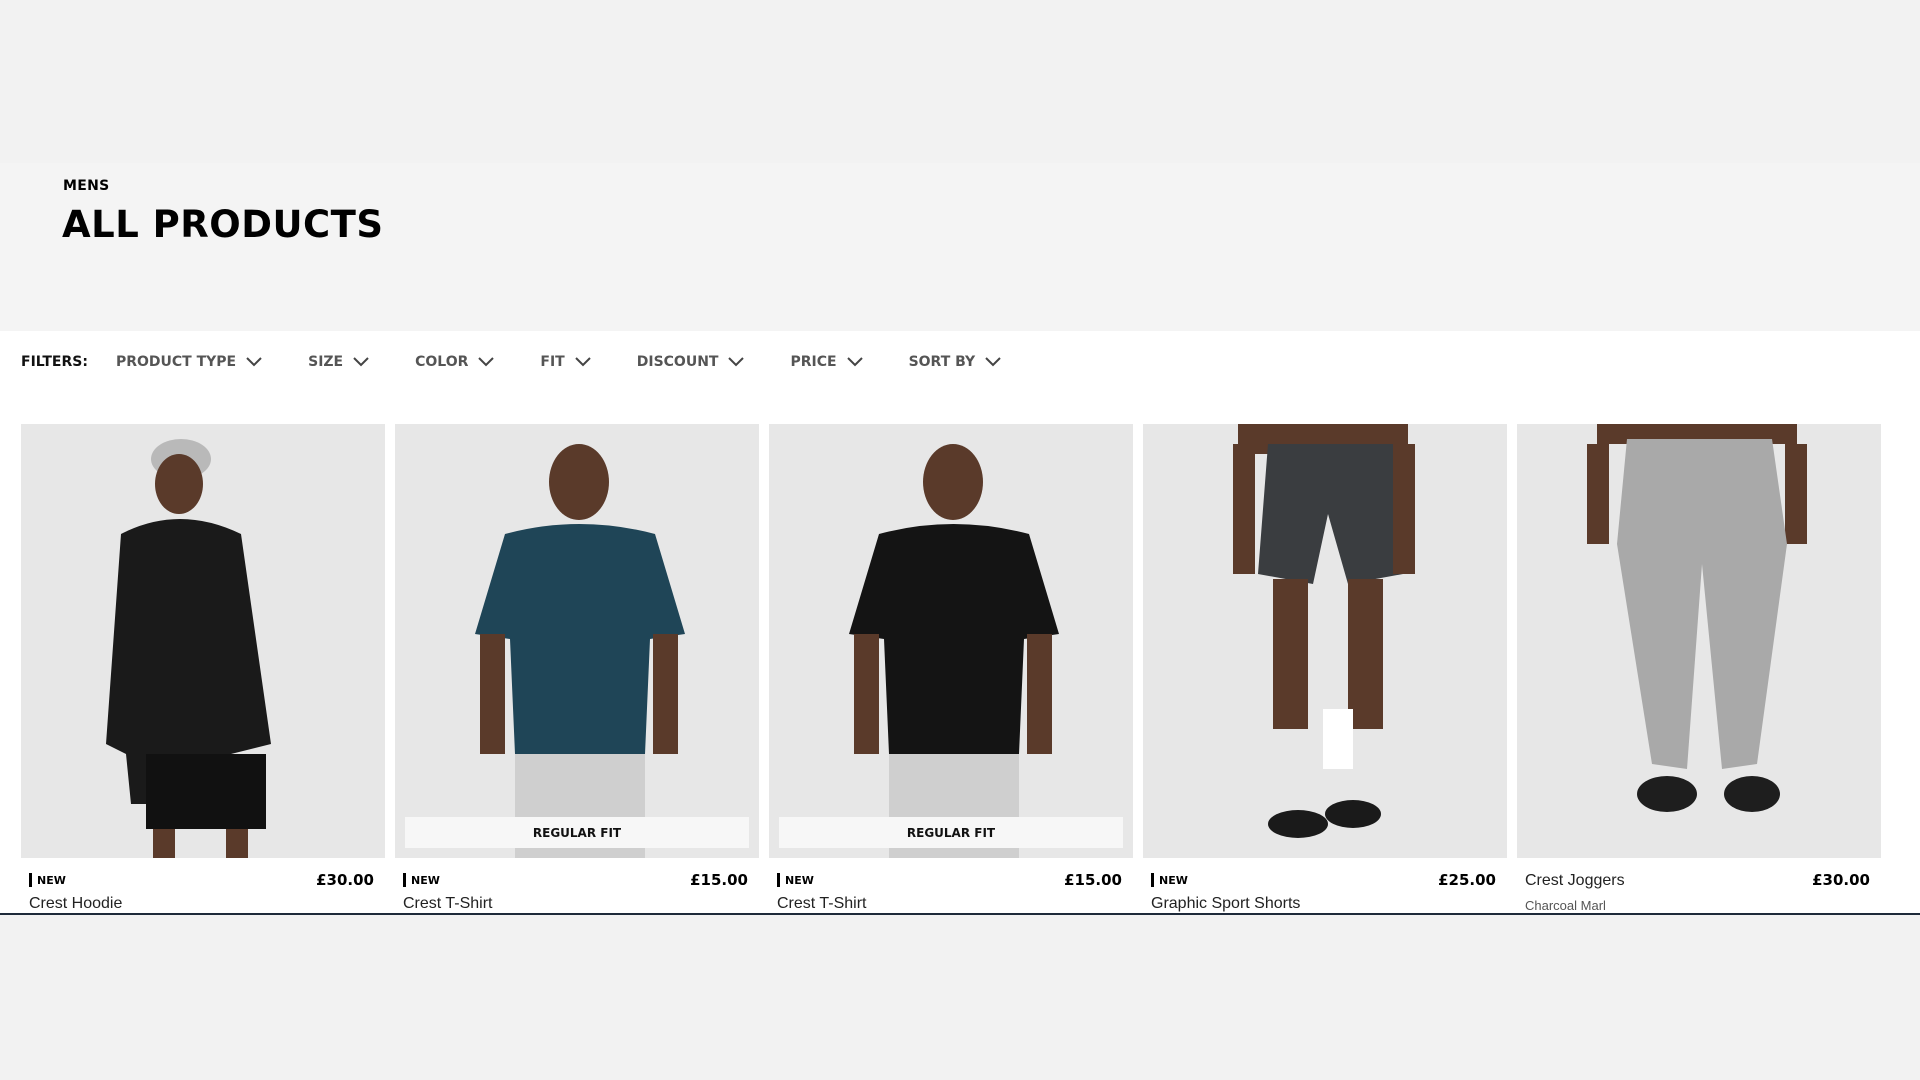 This screenshot has height=1080, width=1920. I want to click on product-photo-joggers, so click(1697, 618).